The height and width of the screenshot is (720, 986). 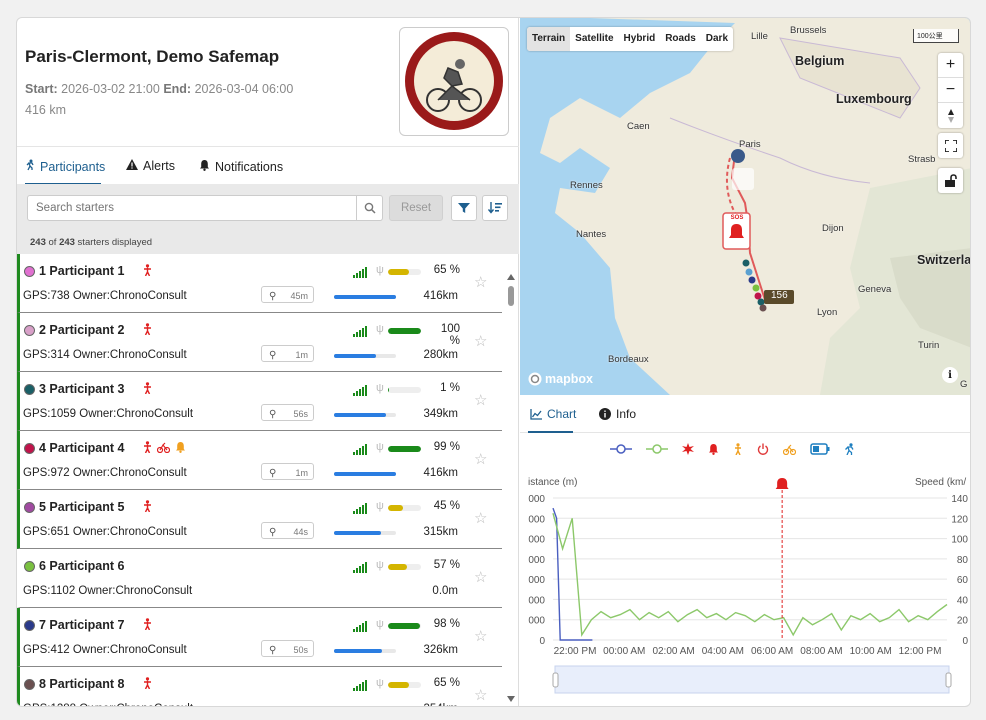 What do you see at coordinates (446, 447) in the screenshot?
I see `battery-percent: 99 %` at bounding box center [446, 447].